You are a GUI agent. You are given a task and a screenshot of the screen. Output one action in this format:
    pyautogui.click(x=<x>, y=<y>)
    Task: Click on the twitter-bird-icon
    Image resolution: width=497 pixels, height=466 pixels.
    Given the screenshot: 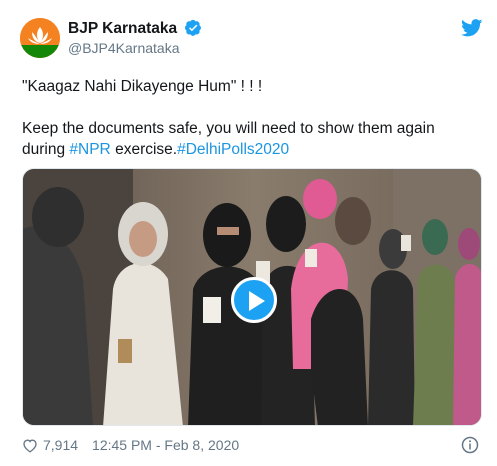 What is the action you would take?
    pyautogui.click(x=472, y=28)
    